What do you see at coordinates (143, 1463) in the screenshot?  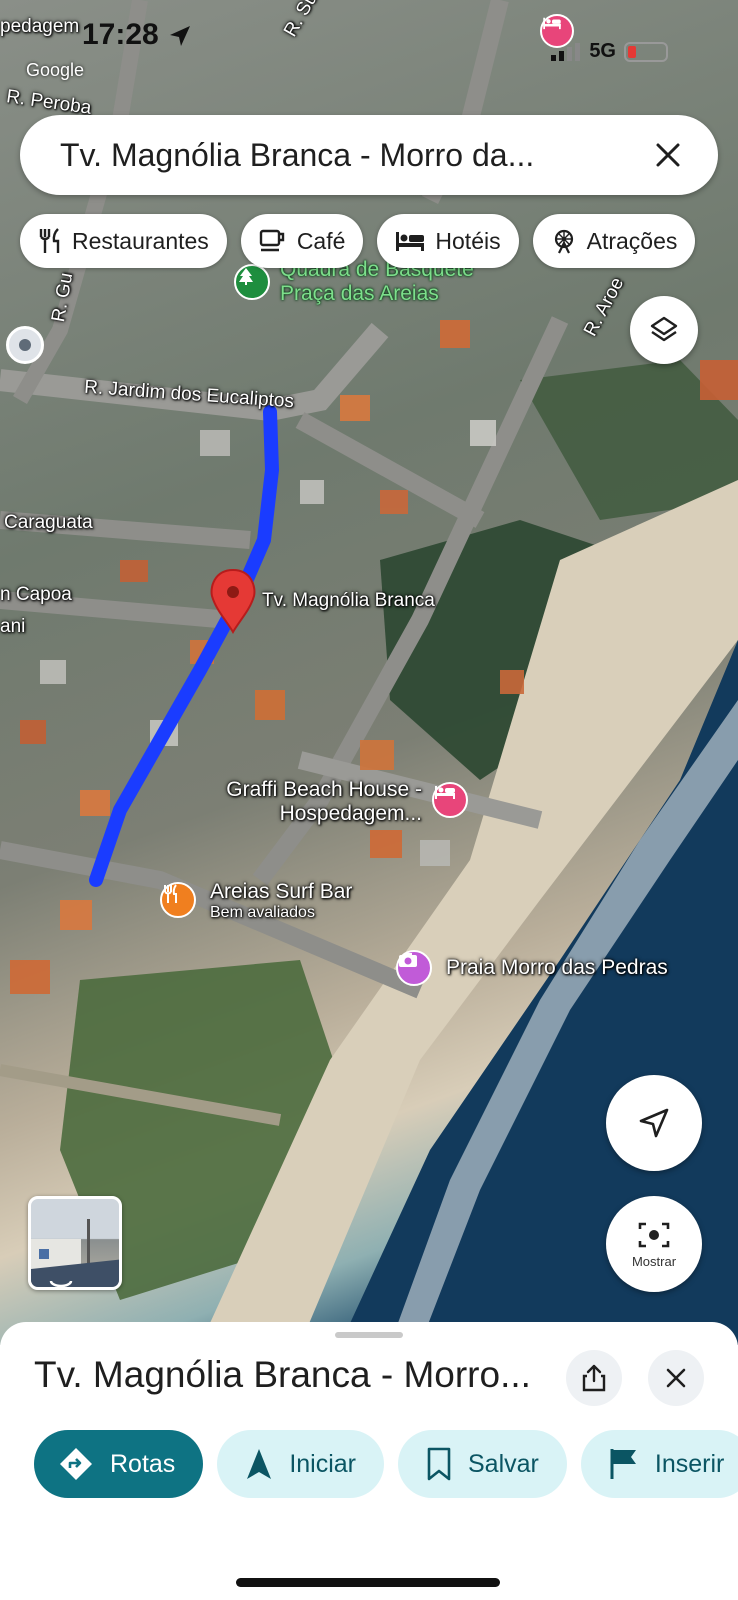 I see `action-label: Rotas` at bounding box center [143, 1463].